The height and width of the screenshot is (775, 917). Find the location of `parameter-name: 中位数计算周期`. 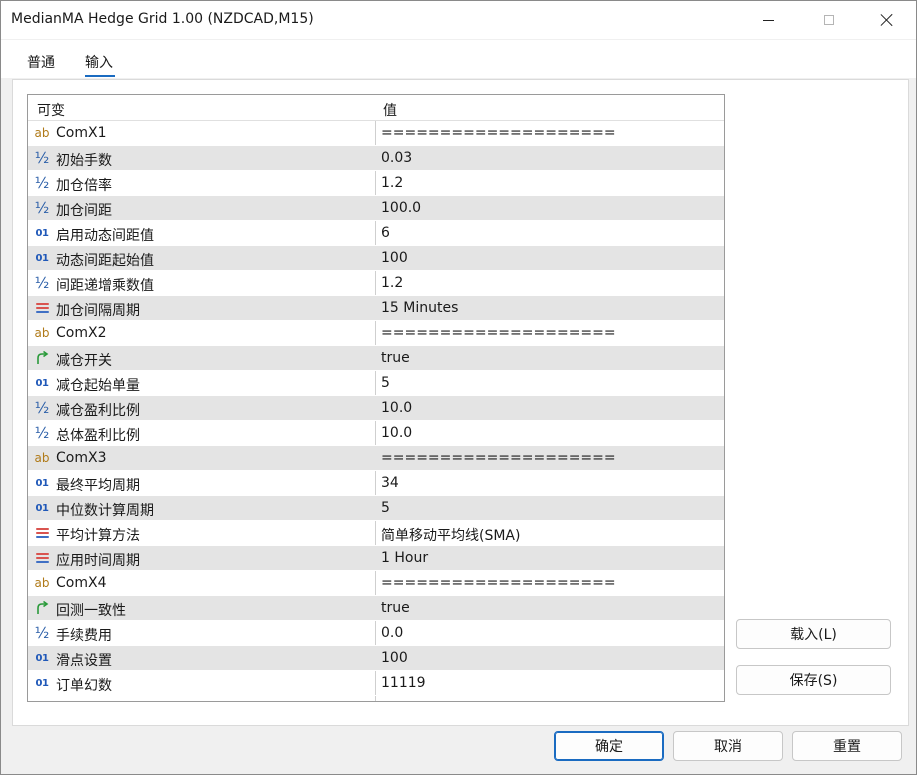

parameter-name: 中位数计算周期 is located at coordinates (105, 511).